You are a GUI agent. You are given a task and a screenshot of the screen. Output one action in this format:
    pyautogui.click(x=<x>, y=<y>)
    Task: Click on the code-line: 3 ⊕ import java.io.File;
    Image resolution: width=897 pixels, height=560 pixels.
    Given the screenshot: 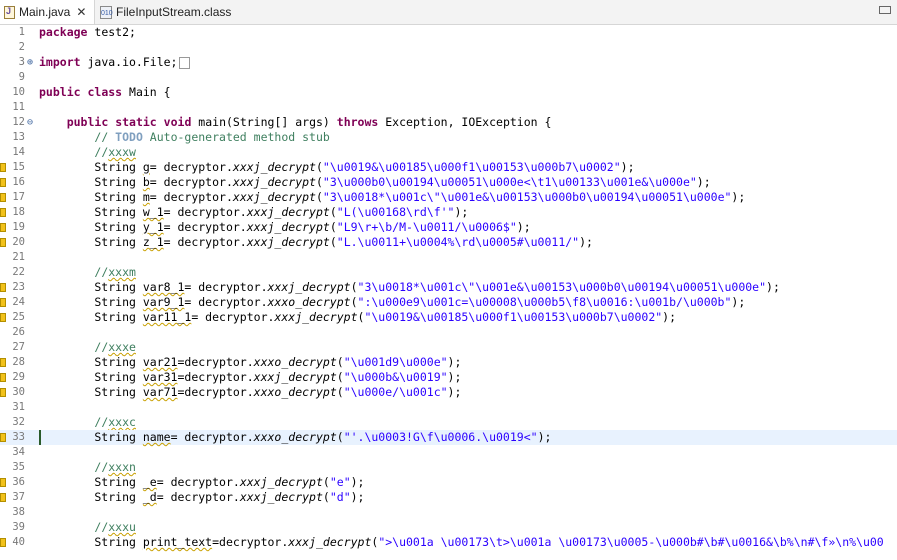 What is the action you would take?
    pyautogui.click(x=448, y=62)
    